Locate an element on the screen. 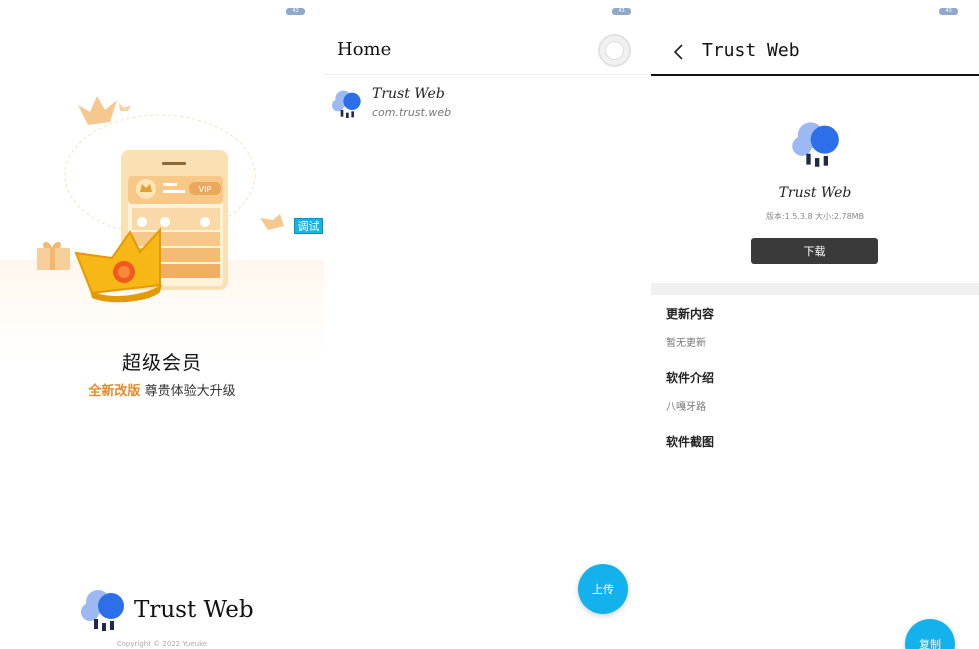 This screenshot has height=649, width=979. vip-subtitle-highlight: 全新改版 is located at coordinates (114, 391).